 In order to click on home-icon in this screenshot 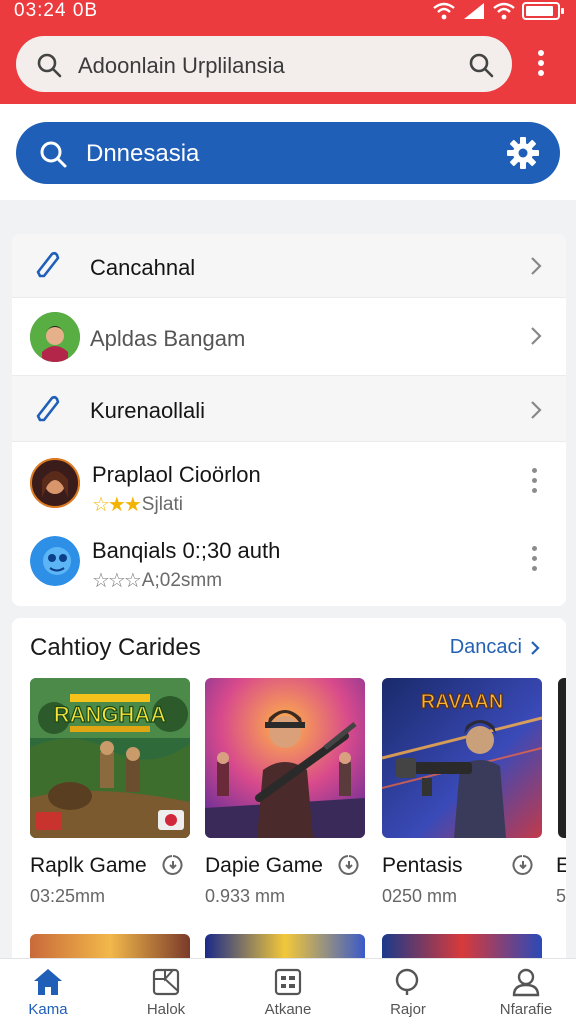, I will do `click(48, 982)`.